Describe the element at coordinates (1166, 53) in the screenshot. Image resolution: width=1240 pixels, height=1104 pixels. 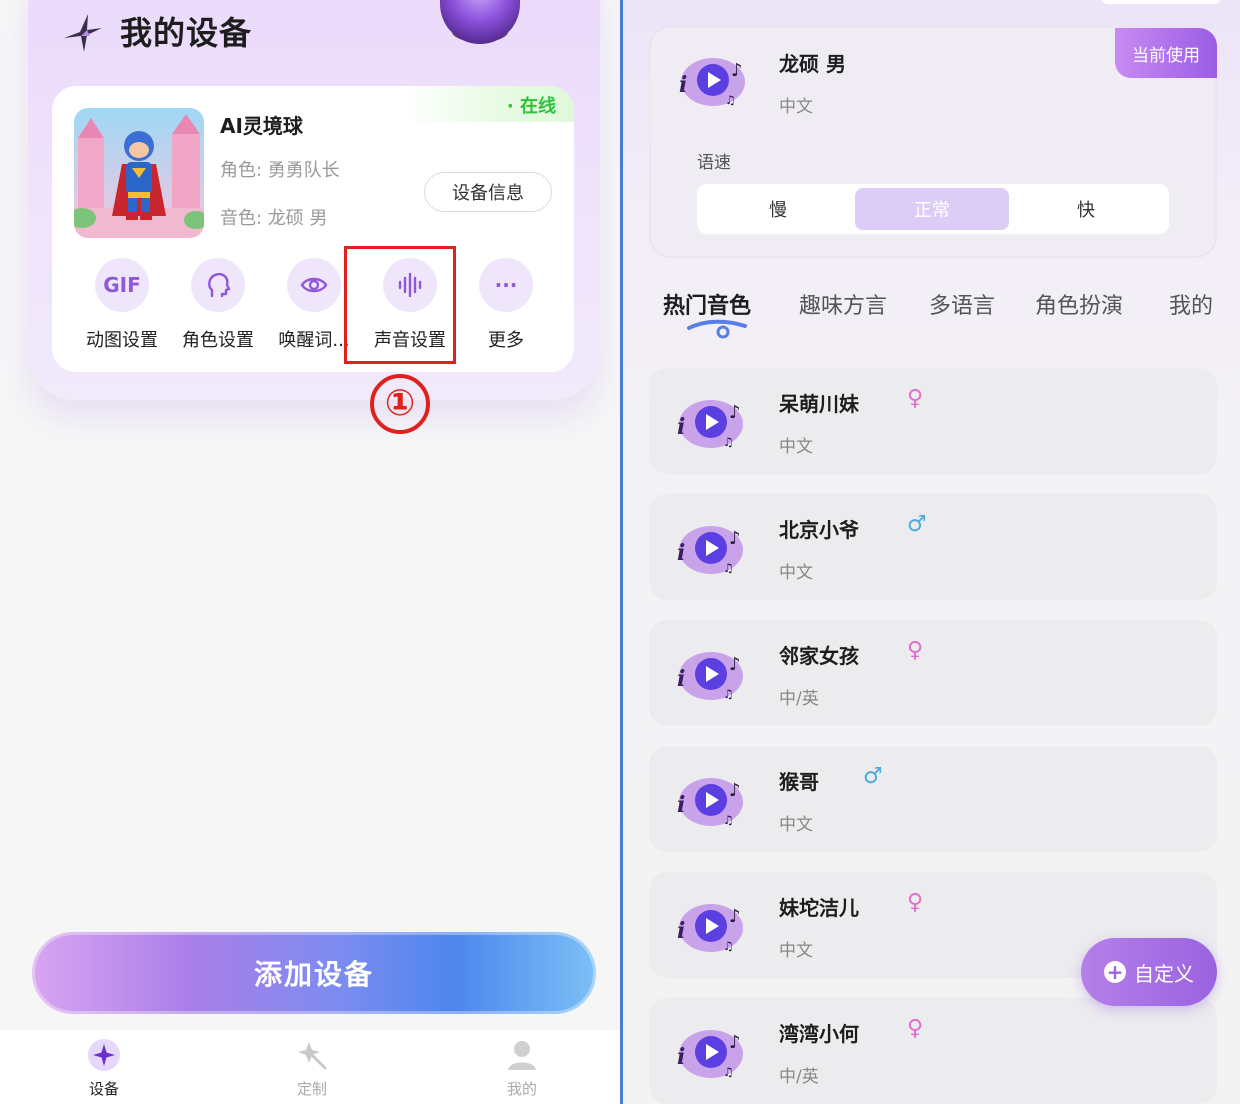
I see `current-use-badge: 当前使用` at that location.